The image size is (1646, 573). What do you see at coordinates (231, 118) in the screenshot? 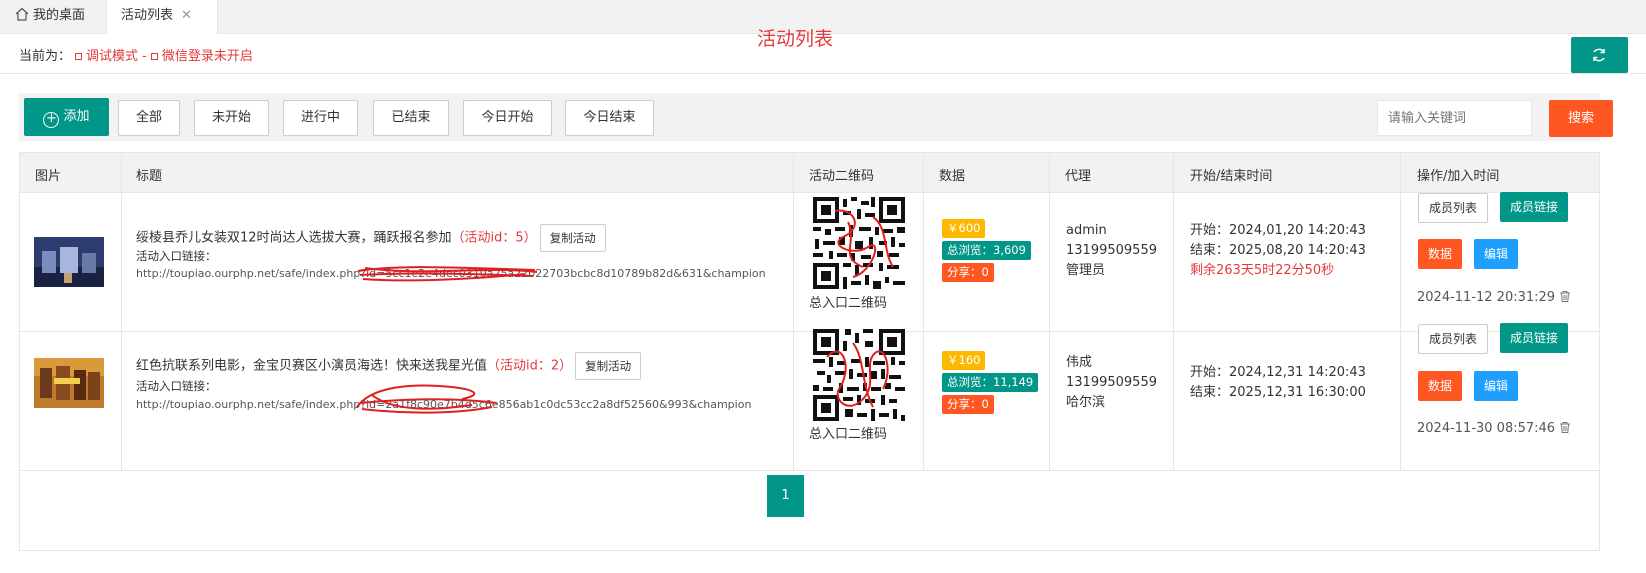
I see `filter-not-started-button: 未开始` at bounding box center [231, 118].